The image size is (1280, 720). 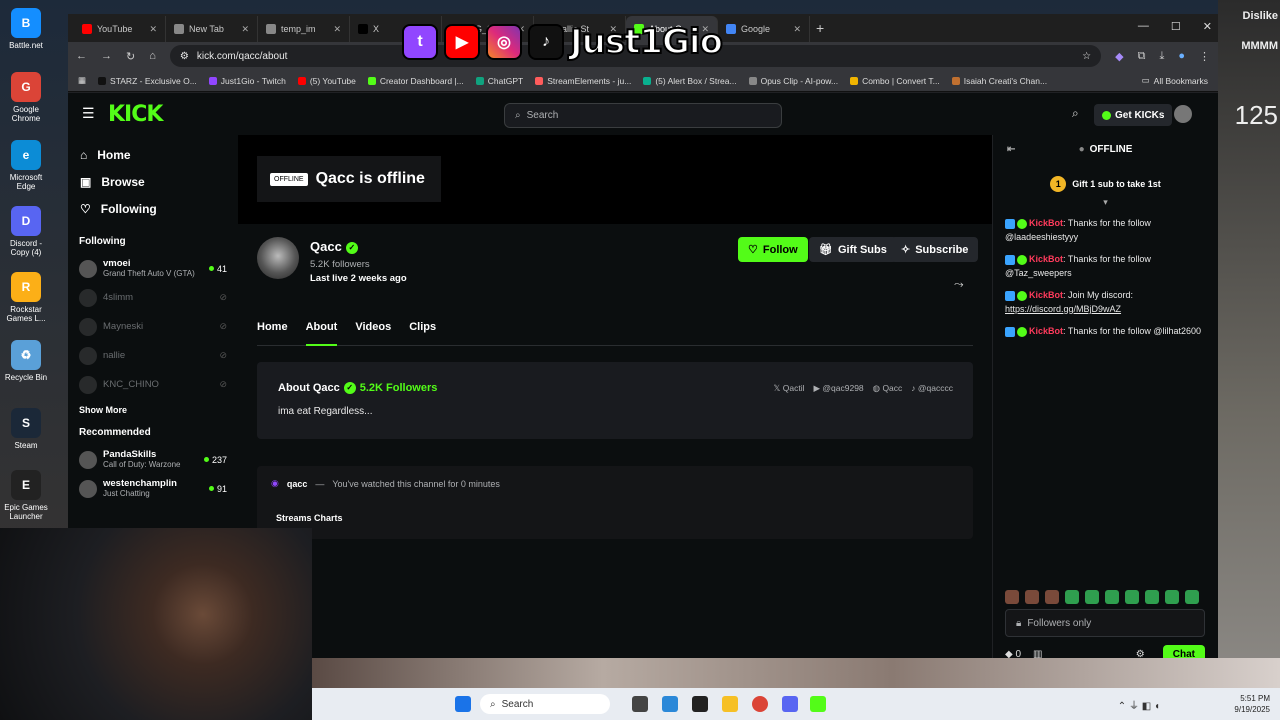 What do you see at coordinates (820, 28) in the screenshot?
I see `new-tab-icon: +` at bounding box center [820, 28].